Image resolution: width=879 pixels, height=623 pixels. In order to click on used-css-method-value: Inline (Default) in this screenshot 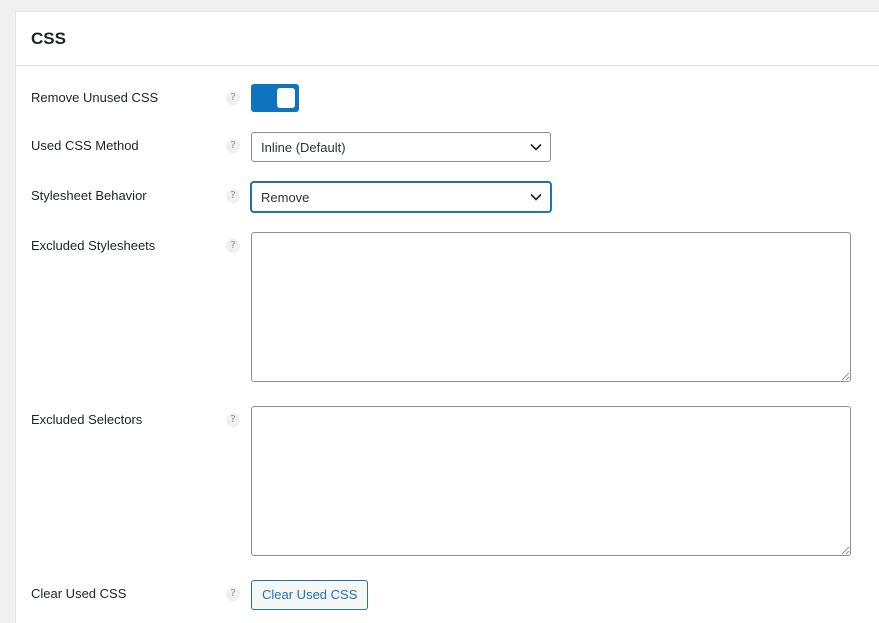, I will do `click(303, 147)`.